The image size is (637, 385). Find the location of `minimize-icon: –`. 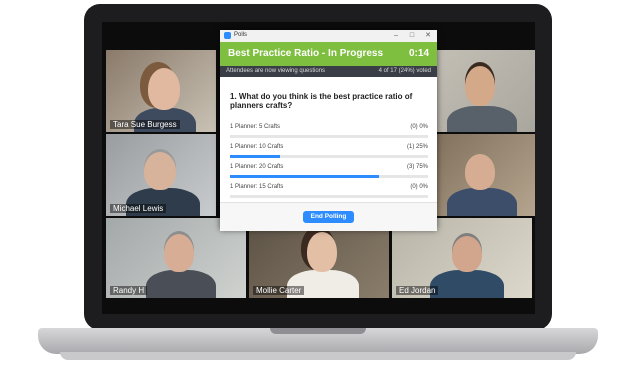

minimize-icon: – is located at coordinates (396, 36).